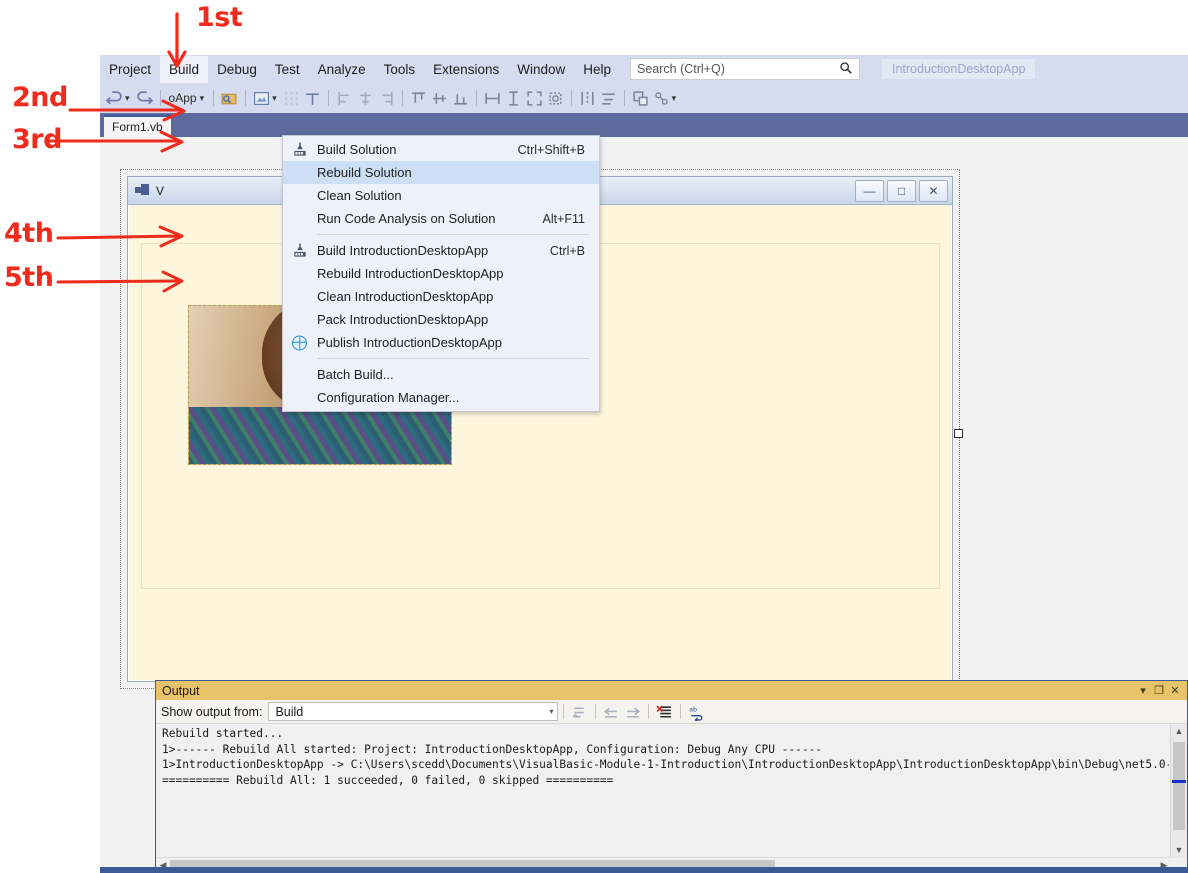  Describe the element at coordinates (1179, 781) in the screenshot. I see `vscroll-position-marker` at that location.